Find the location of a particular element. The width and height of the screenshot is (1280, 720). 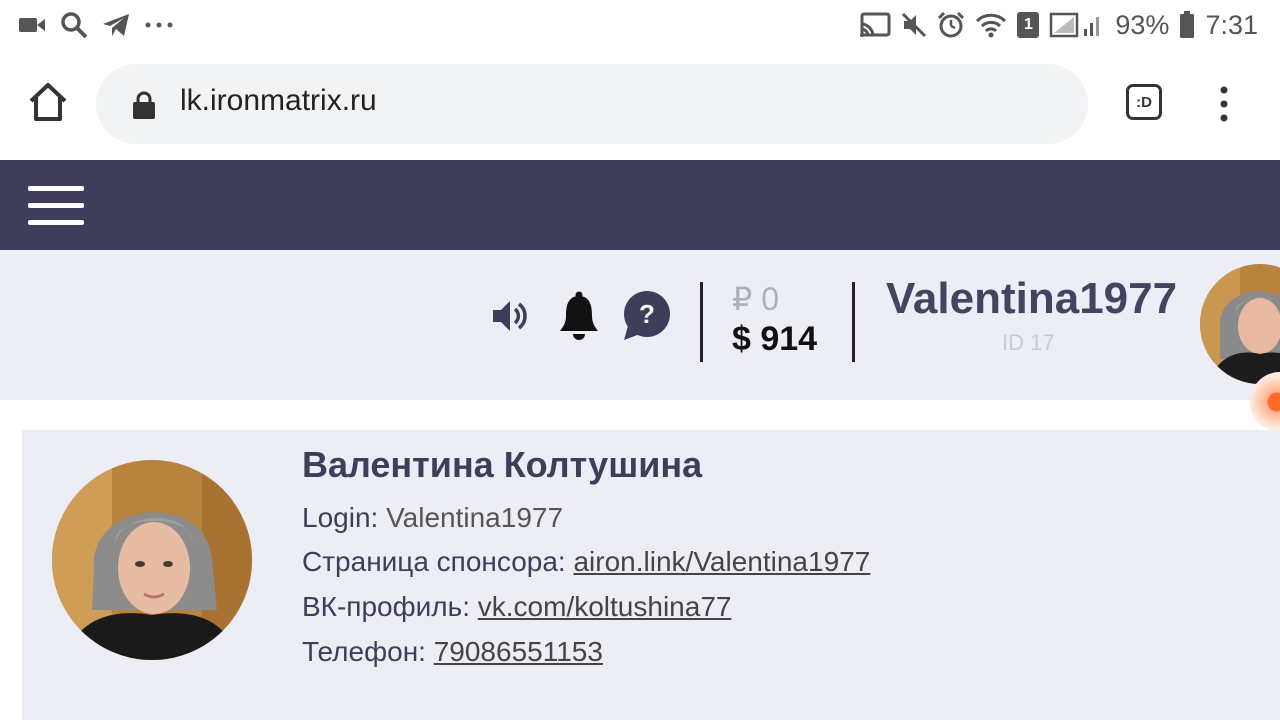

phone-row: Телефон: 79086551153 is located at coordinates (452, 652).